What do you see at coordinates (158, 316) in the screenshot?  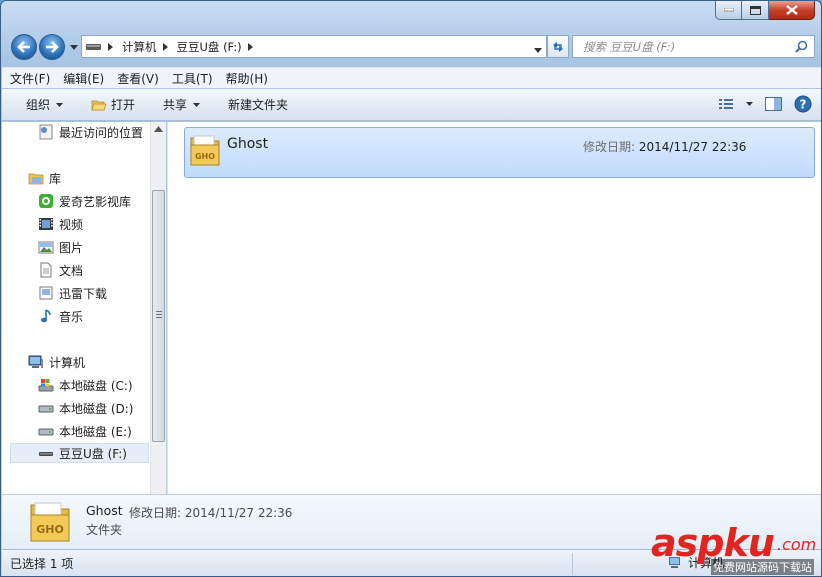 I see `scrollbar-thumb` at bounding box center [158, 316].